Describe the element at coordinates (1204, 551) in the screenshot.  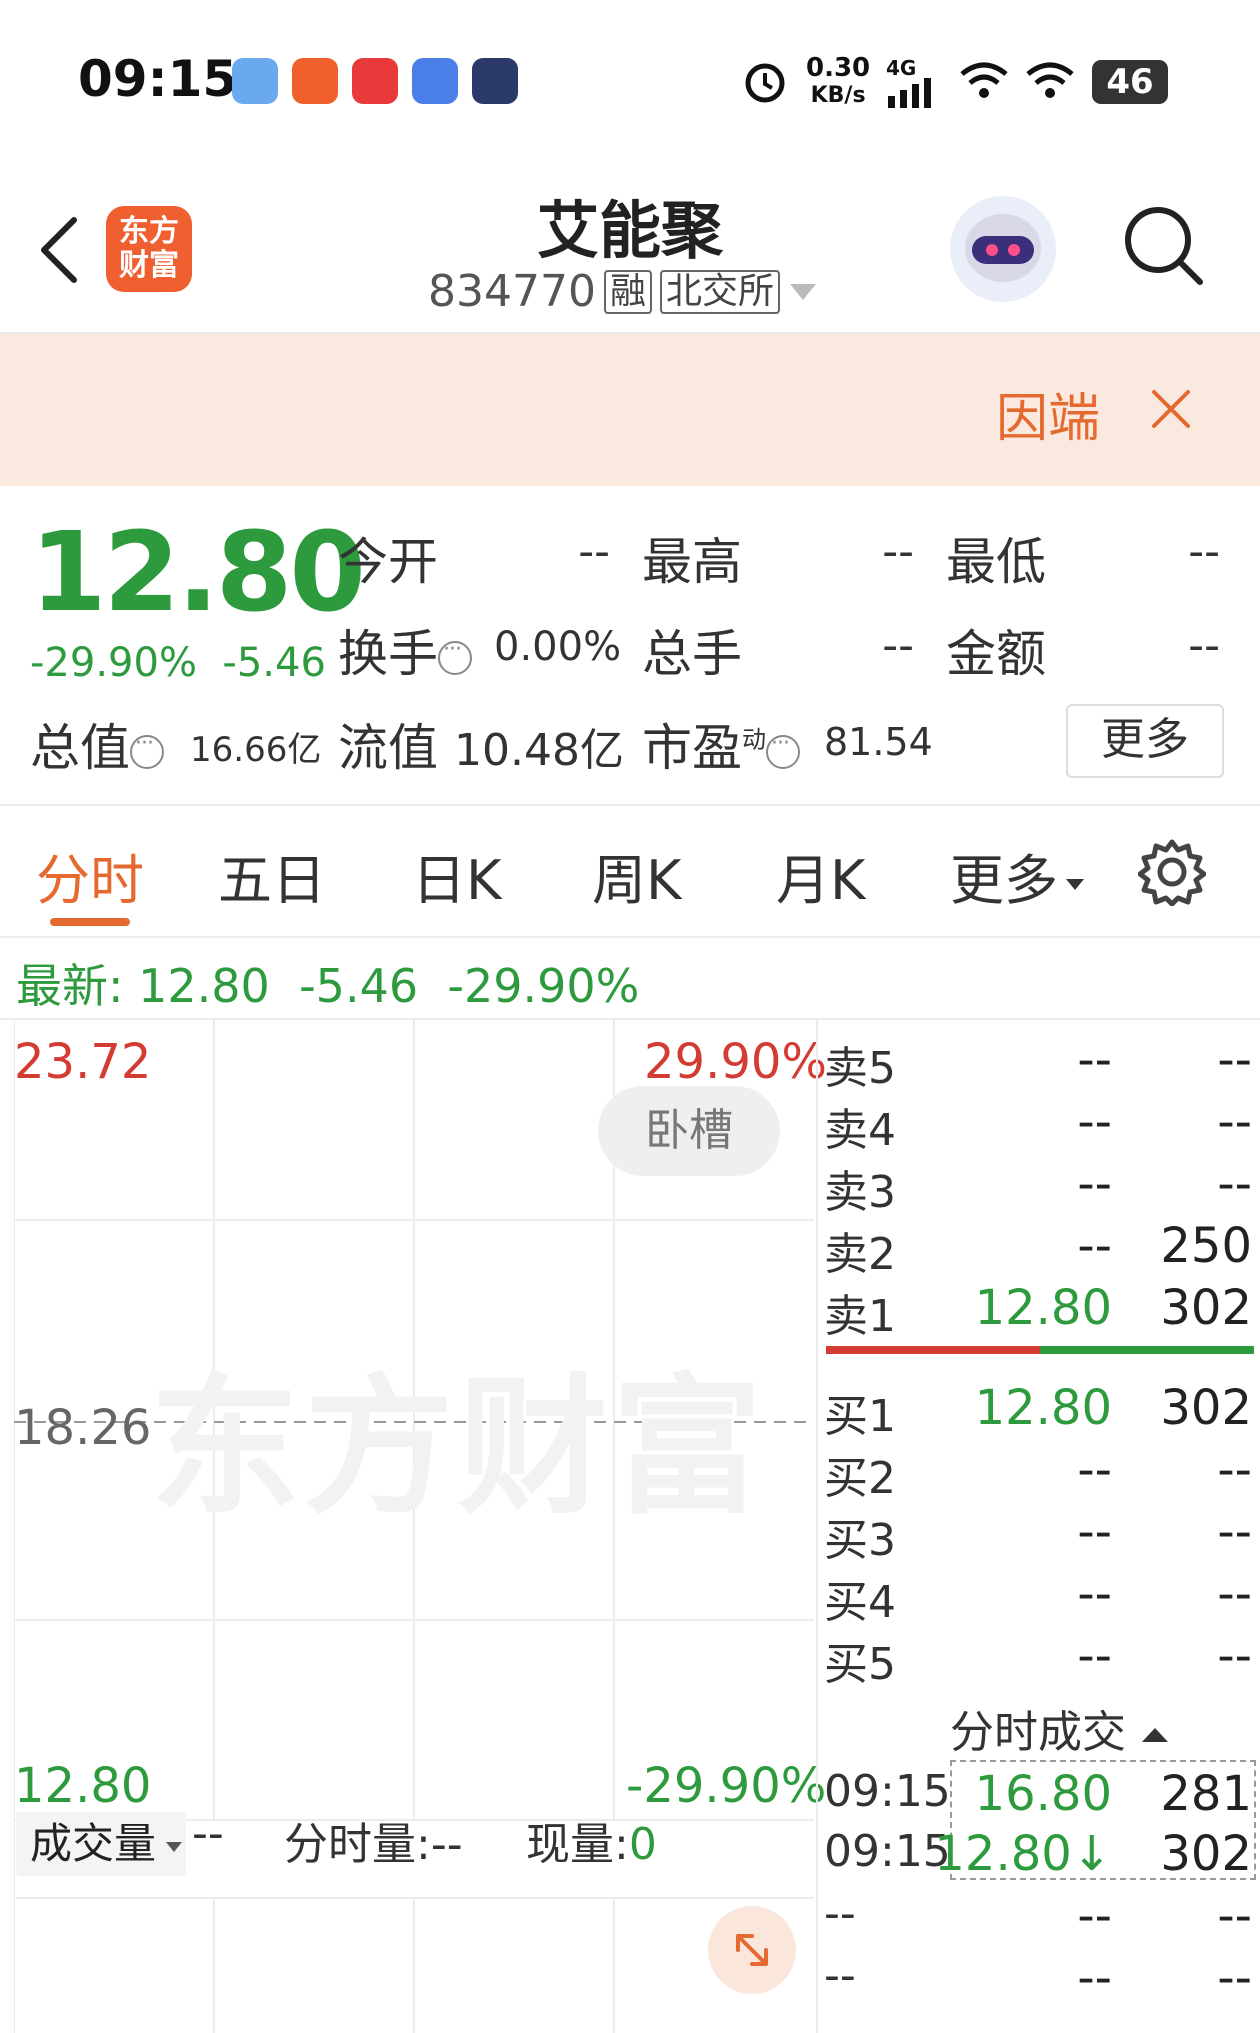
I see `low-value: --` at that location.